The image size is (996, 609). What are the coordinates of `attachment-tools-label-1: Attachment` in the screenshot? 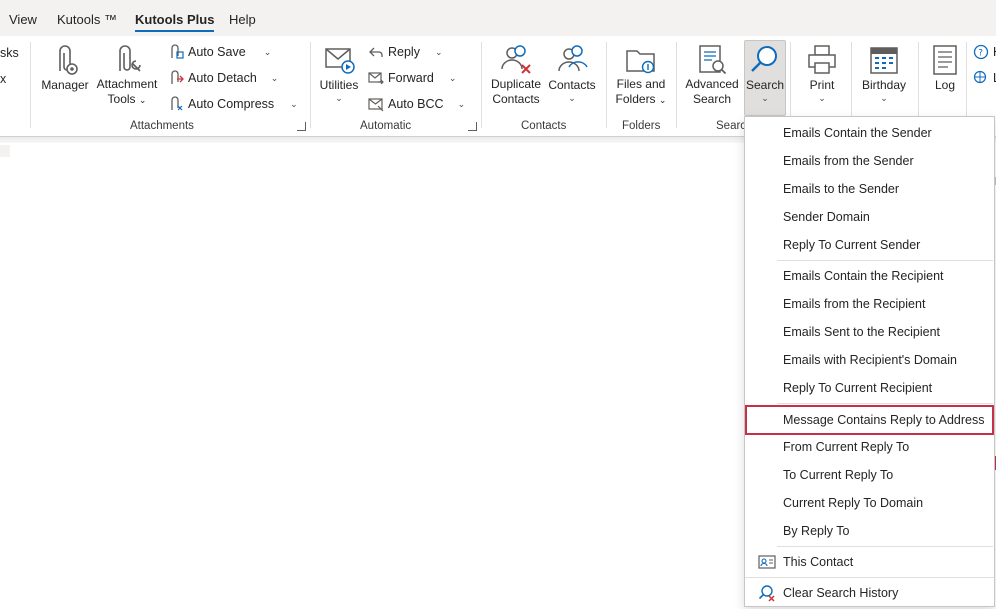 It's located at (127, 84).